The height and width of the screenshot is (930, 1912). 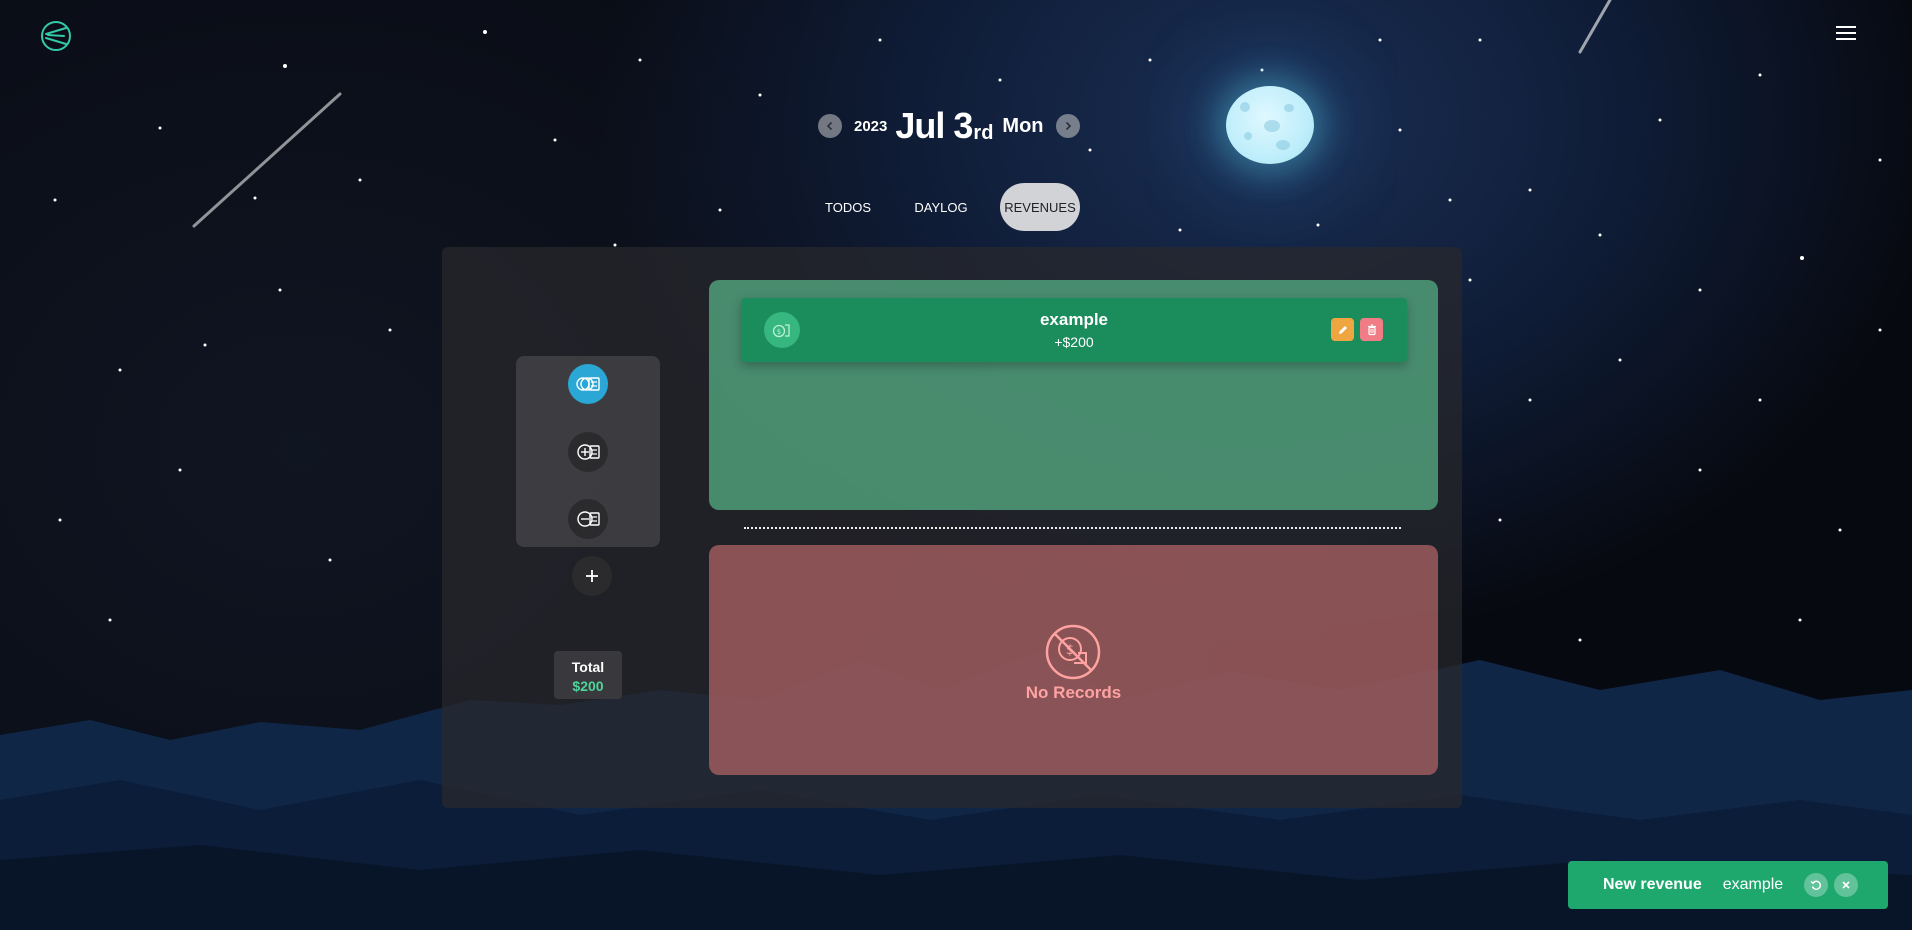 I want to click on revenue-record: $ example +$200, so click(x=1074, y=330).